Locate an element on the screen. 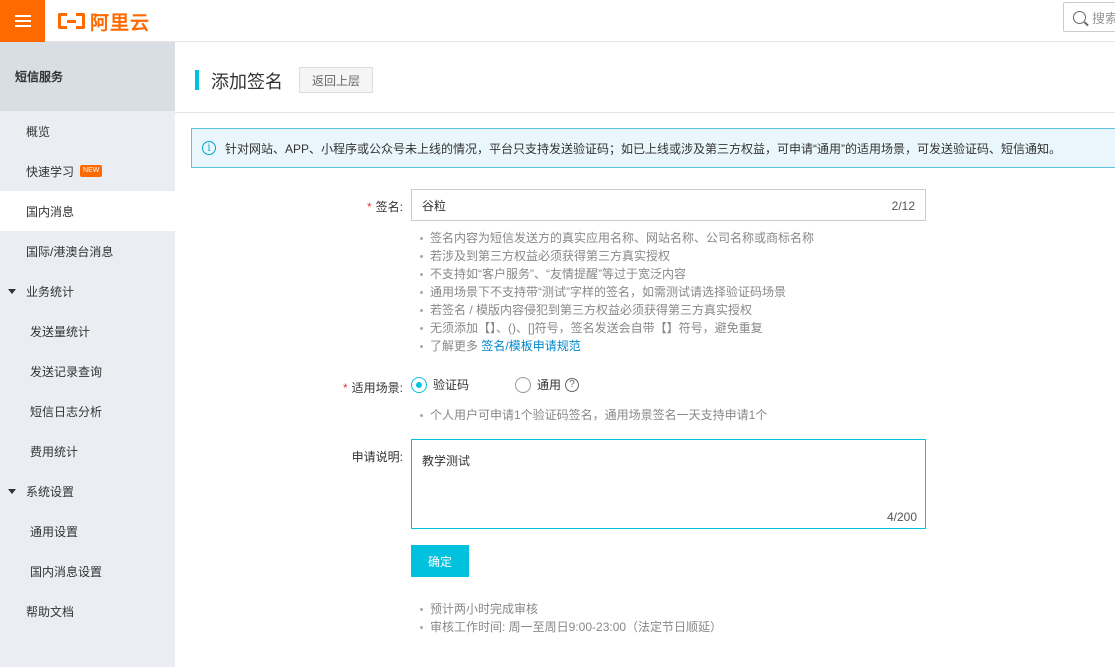 The height and width of the screenshot is (667, 1115). aliyun-logo-icon is located at coordinates (71, 21).